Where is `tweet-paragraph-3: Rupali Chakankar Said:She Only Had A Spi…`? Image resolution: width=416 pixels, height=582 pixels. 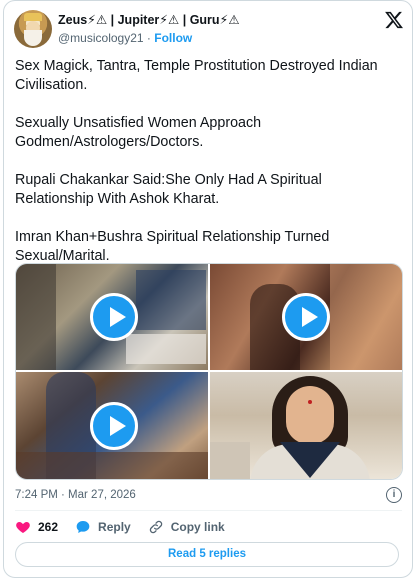
tweet-paragraph-3: Rupali Chakankar Said:She Only Had A Spi… is located at coordinates (168, 189).